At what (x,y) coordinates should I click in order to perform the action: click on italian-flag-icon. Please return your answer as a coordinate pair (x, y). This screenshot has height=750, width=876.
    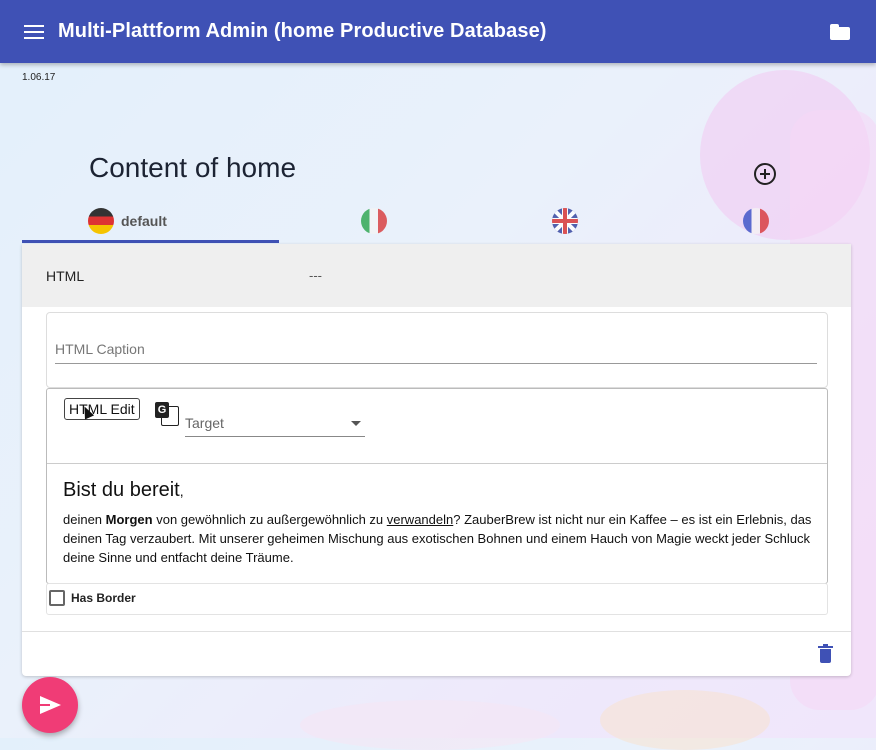
    Looking at the image, I should click on (374, 220).